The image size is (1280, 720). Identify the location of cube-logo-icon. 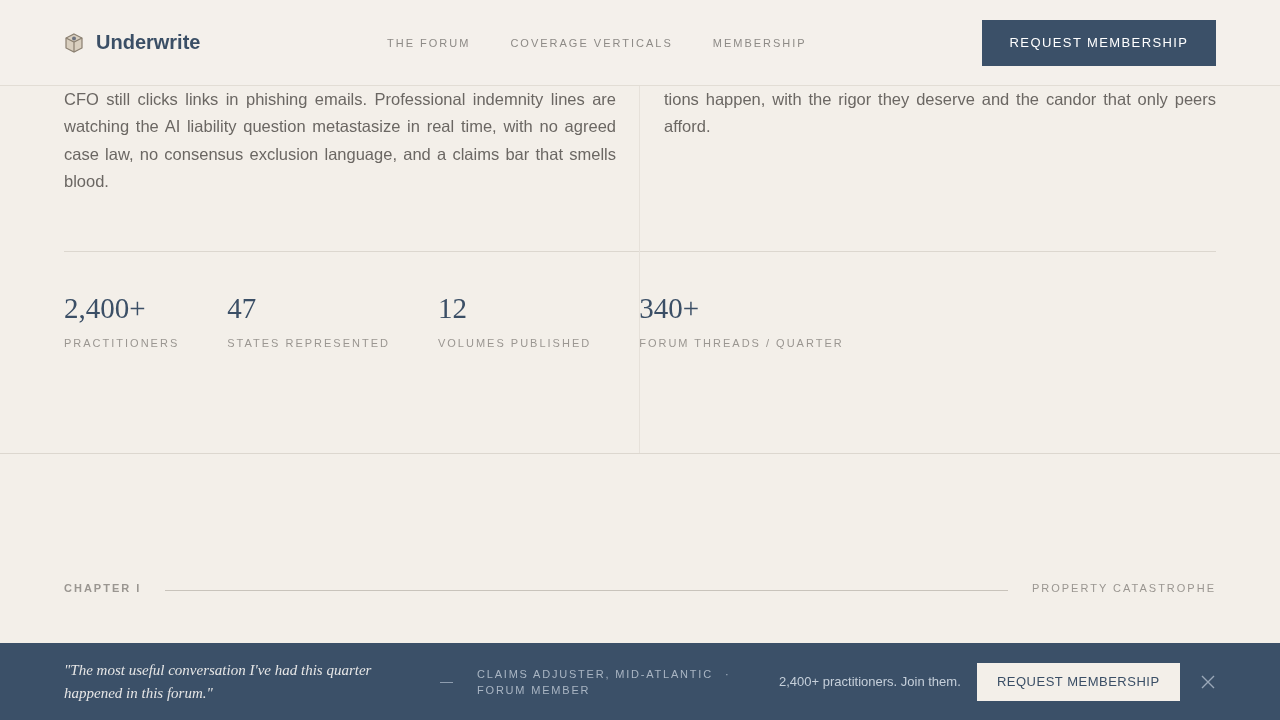
(74, 42).